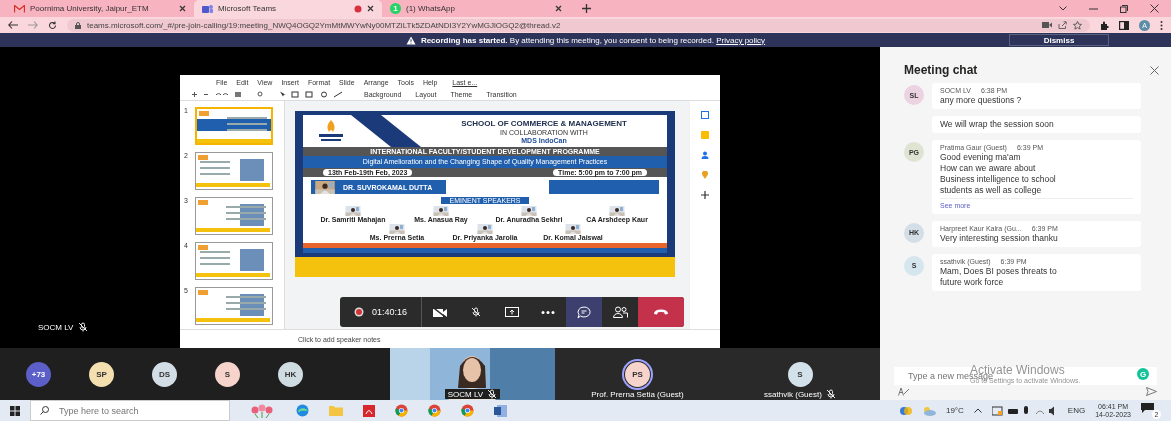 Image resolution: width=1171 pixels, height=421 pixels. Describe the element at coordinates (1124, 25) in the screenshot. I see `side-panel-icon` at that location.